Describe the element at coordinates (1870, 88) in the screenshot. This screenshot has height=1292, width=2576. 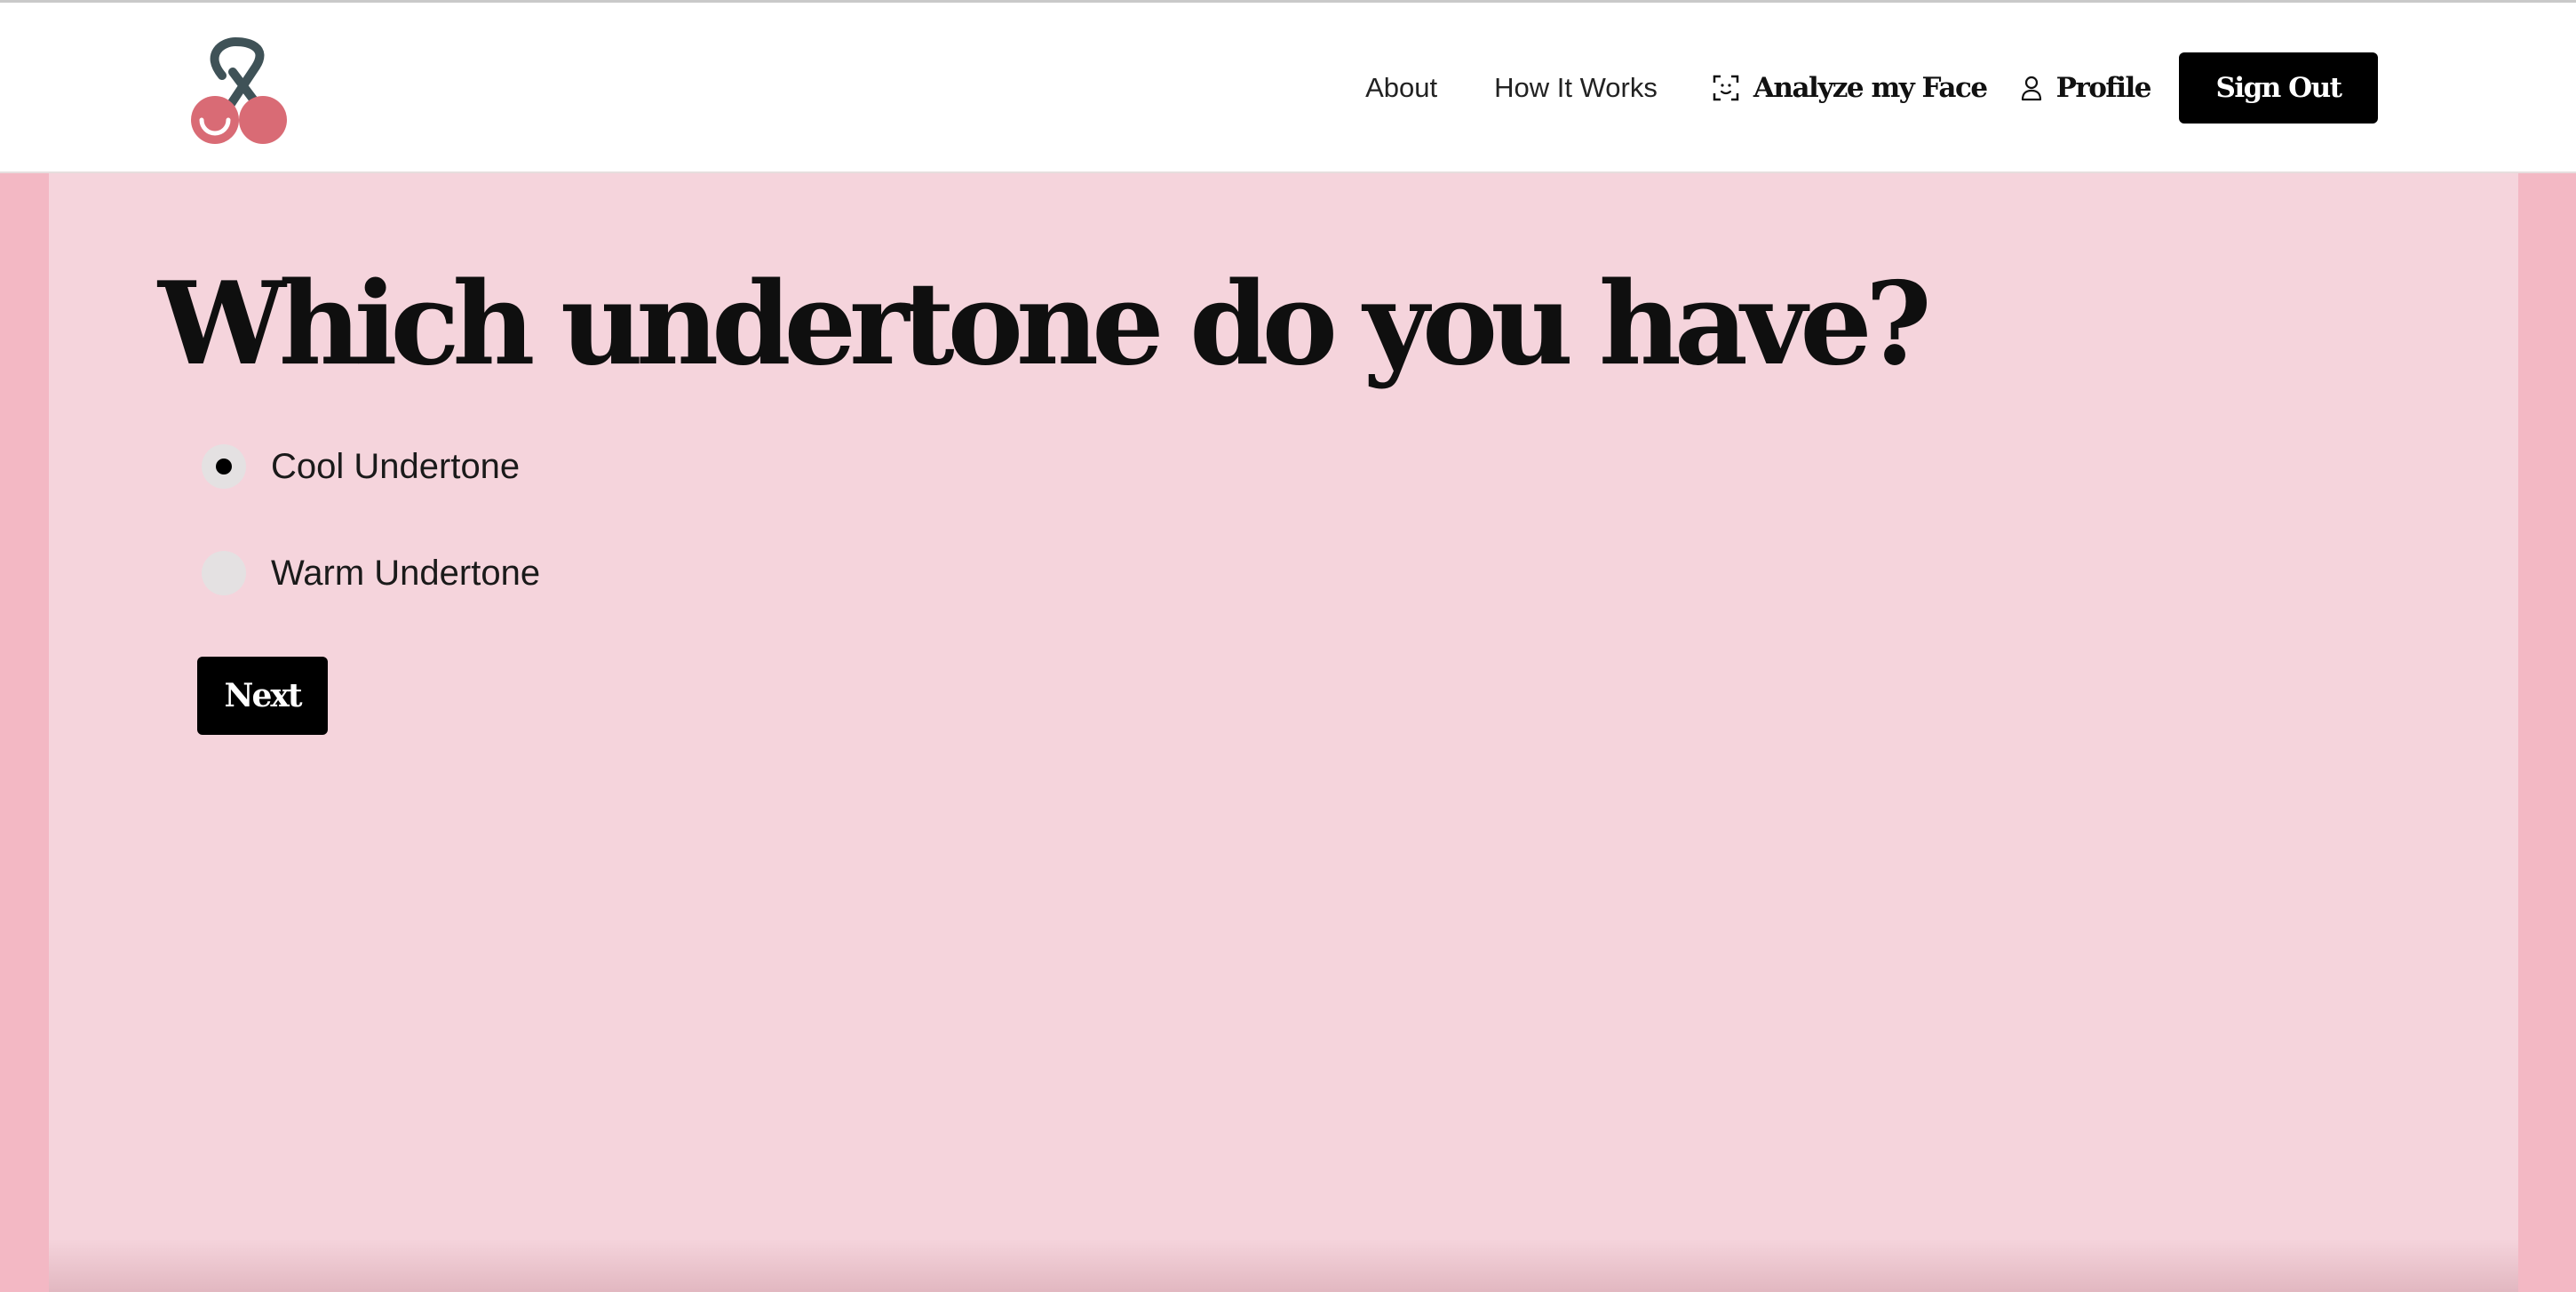
I see `nav-analyze-label: Analyze my Face` at that location.